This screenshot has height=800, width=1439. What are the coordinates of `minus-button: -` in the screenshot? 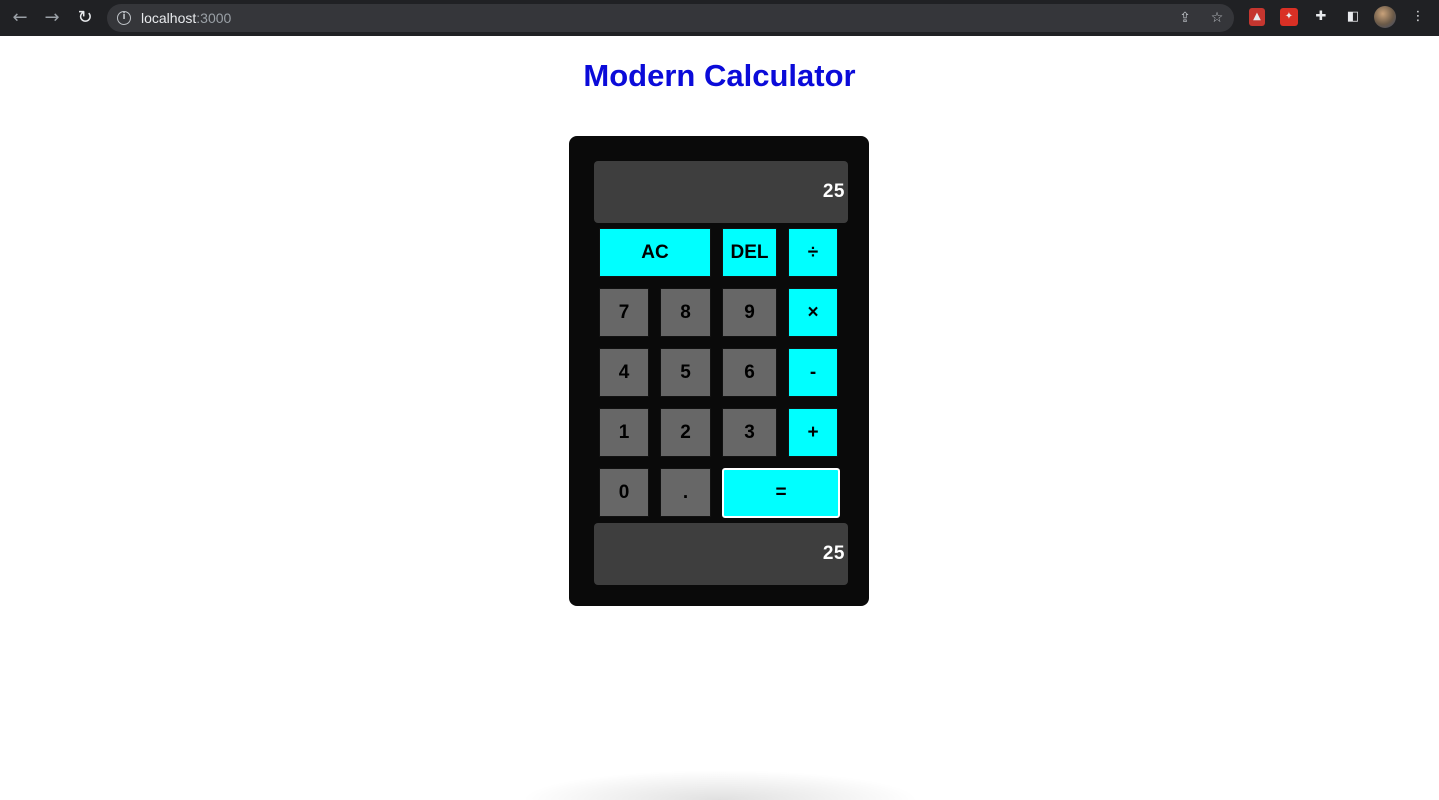 It's located at (813, 372).